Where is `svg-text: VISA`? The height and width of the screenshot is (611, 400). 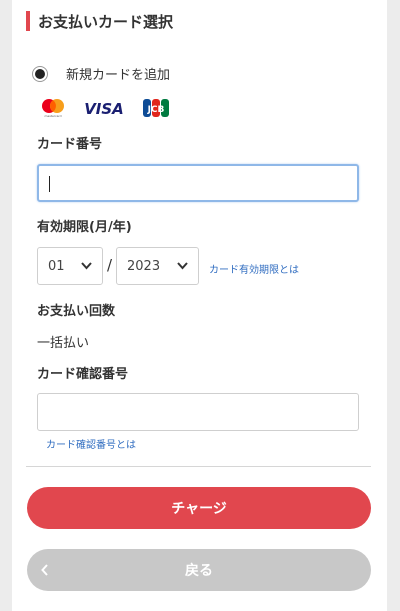
svg-text: VISA is located at coordinates (104, 109).